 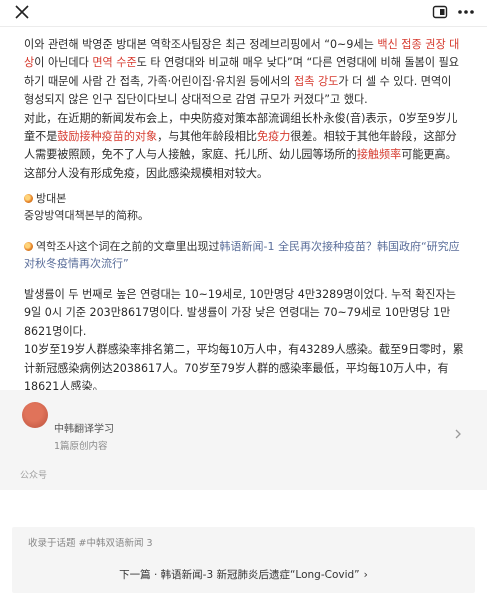 I want to click on highlight-text: 鼓励接种疫苗的对象, so click(x=107, y=137).